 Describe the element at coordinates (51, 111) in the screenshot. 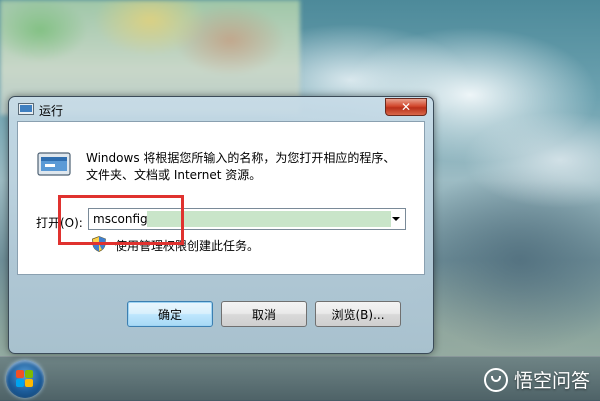

I see `dialog-title: 运行` at that location.